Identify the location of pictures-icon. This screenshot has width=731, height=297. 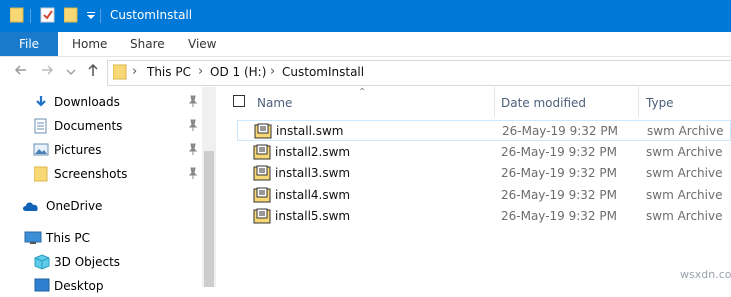
(41, 151).